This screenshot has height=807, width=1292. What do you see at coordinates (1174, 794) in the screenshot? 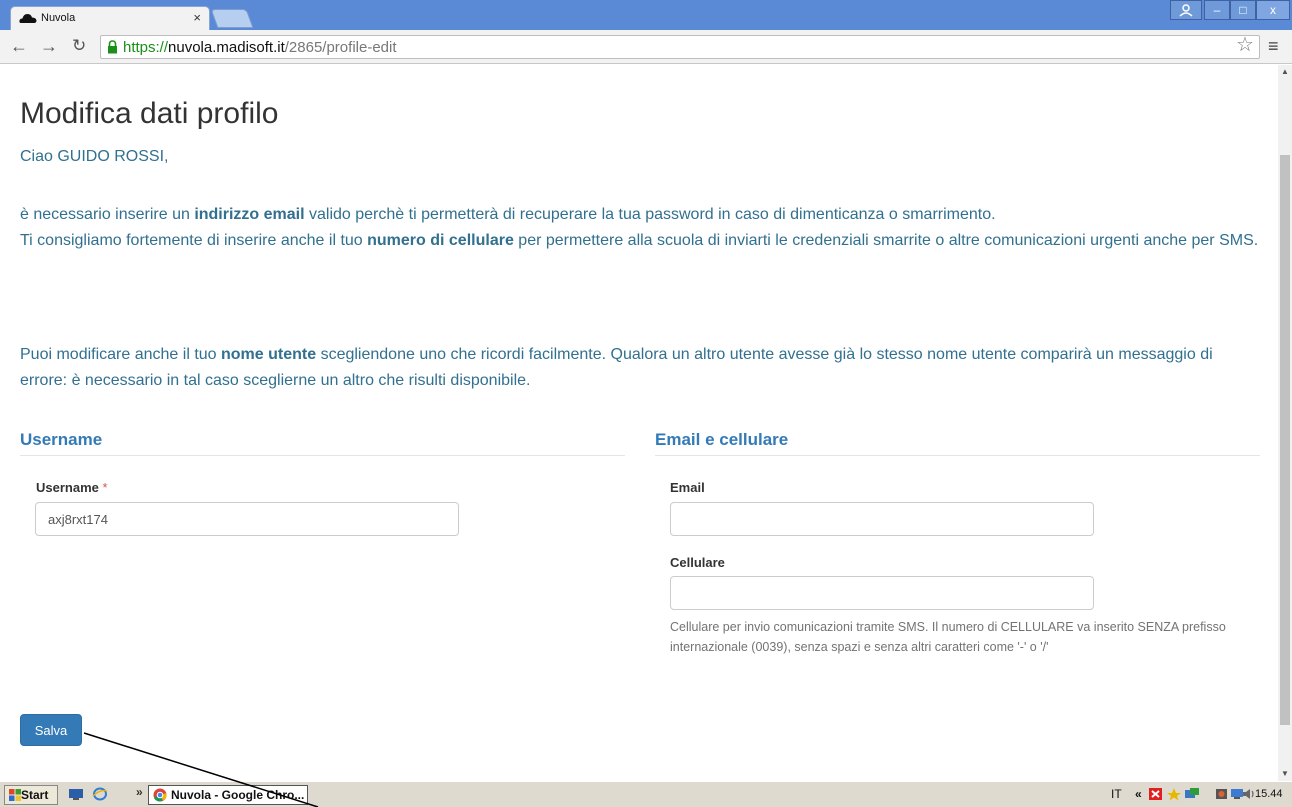
I see `star-tray-icon` at bounding box center [1174, 794].